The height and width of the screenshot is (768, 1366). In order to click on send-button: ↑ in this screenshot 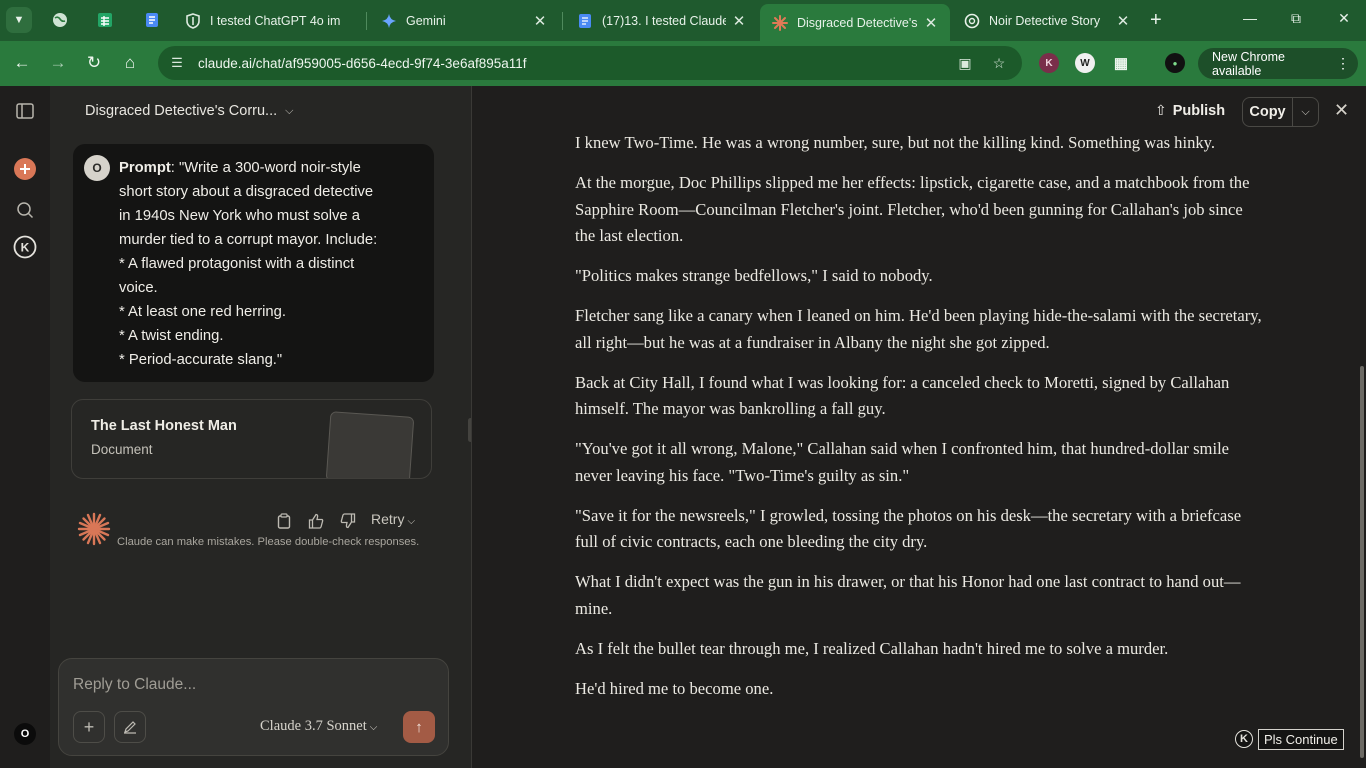, I will do `click(419, 727)`.